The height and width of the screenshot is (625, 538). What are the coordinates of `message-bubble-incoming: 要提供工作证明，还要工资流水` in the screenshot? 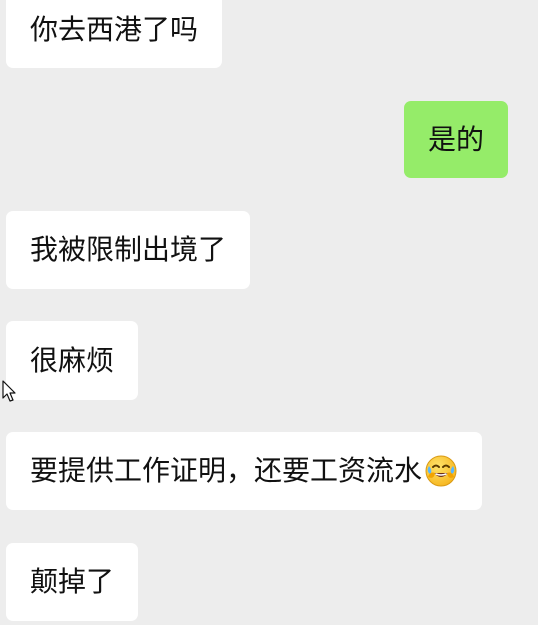 It's located at (244, 471).